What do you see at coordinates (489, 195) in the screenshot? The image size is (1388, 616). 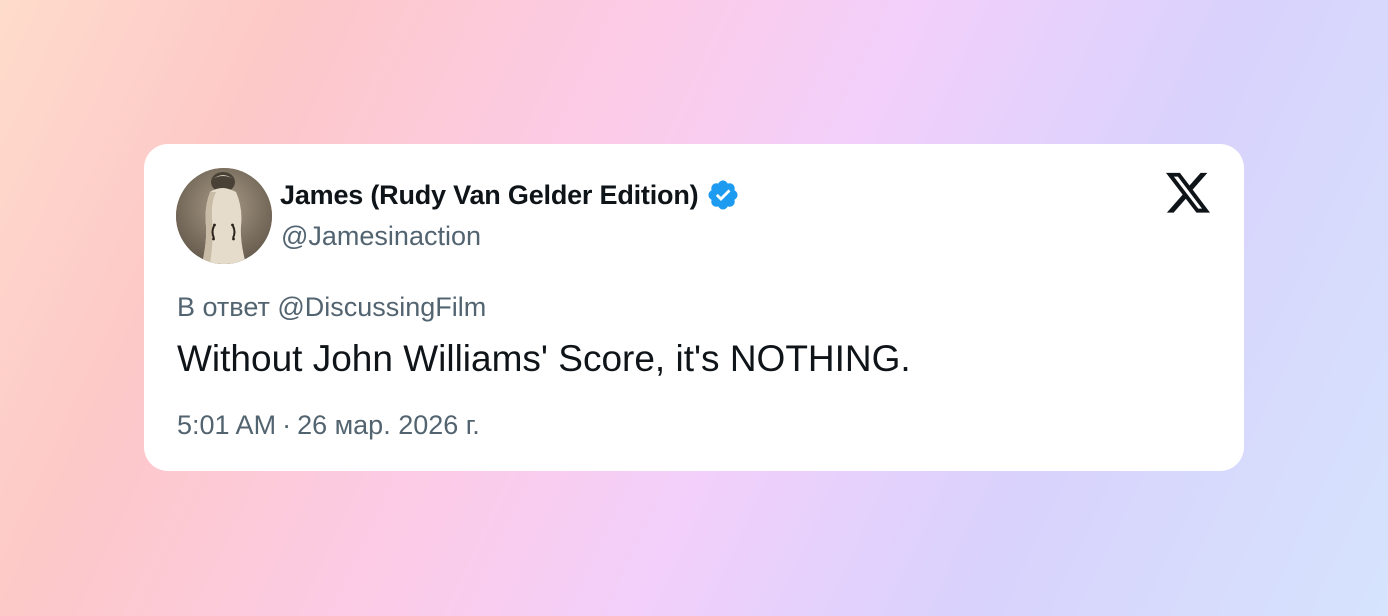 I see `display-name: James (Rudy Van Gelder Edition)` at bounding box center [489, 195].